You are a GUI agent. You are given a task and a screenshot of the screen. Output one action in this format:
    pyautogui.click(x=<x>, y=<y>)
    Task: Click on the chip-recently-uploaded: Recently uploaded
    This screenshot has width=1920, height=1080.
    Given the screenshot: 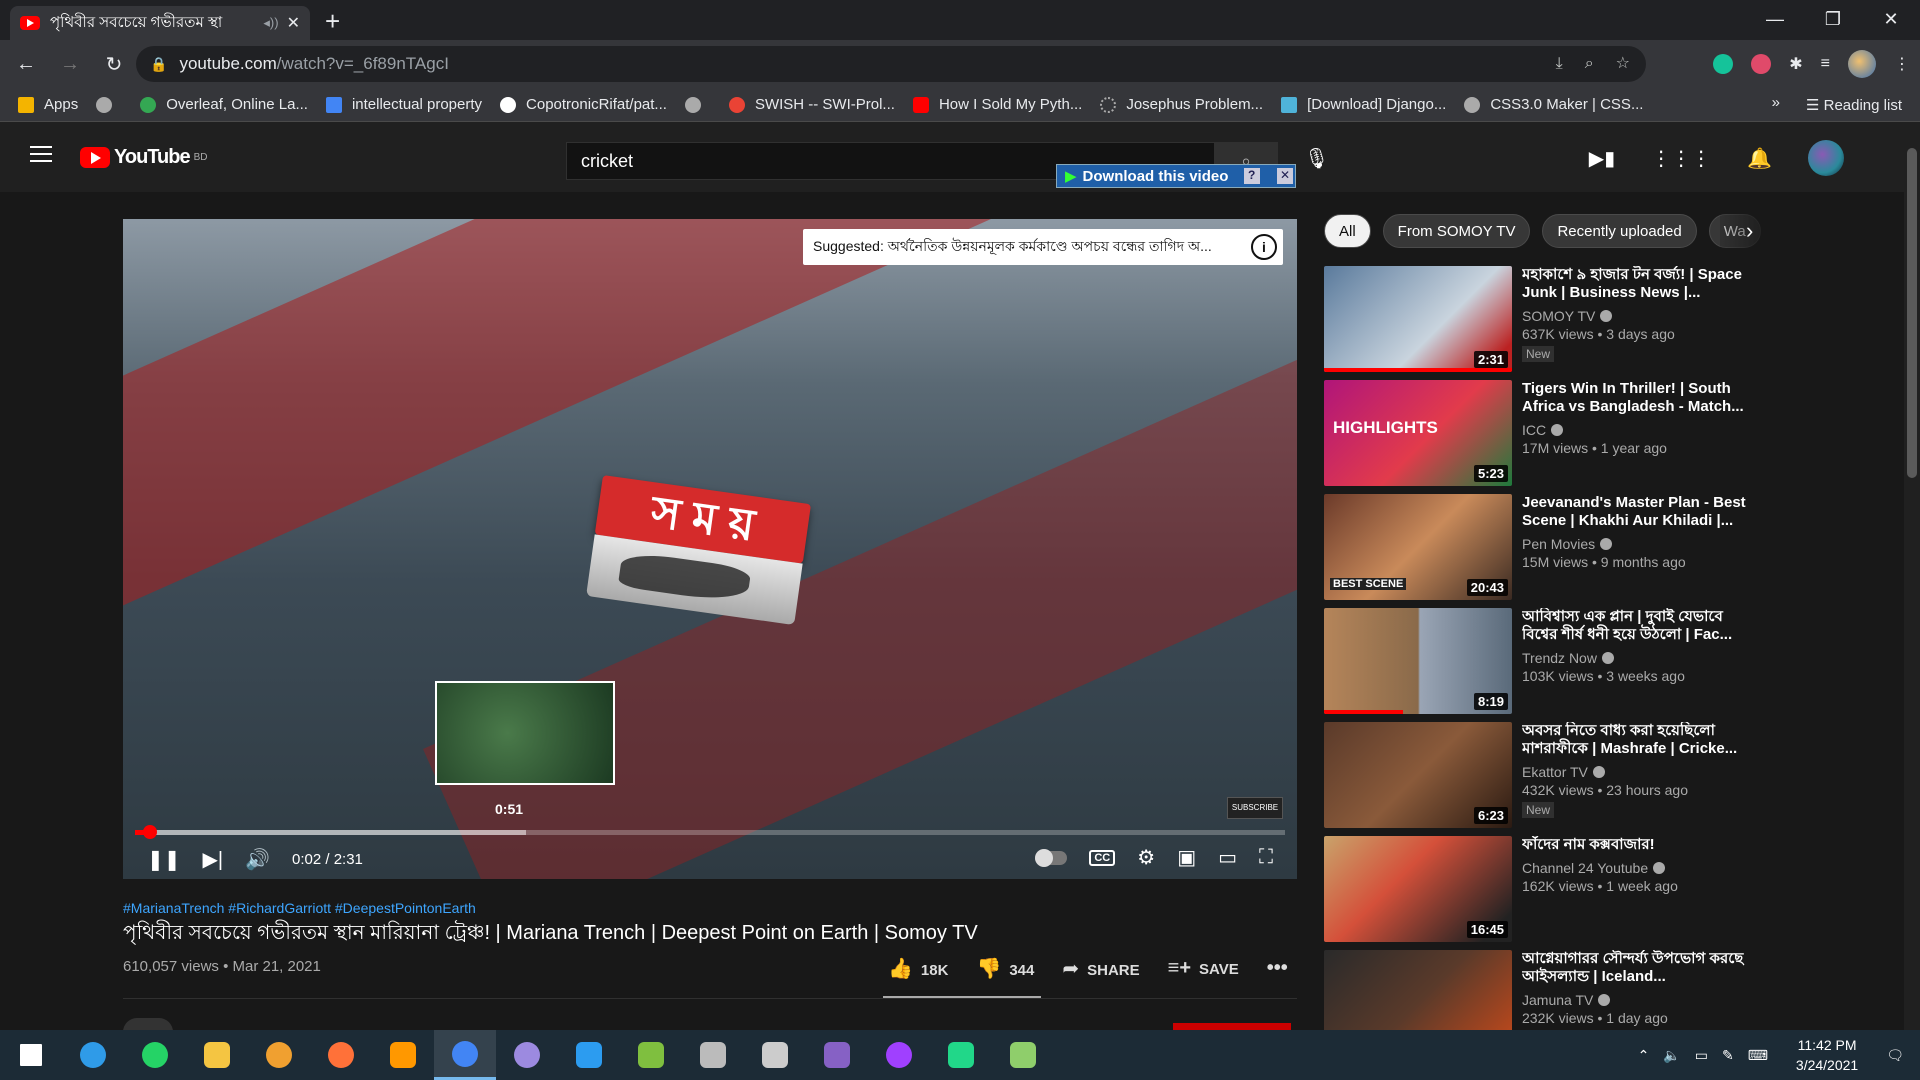 What is the action you would take?
    pyautogui.click(x=1619, y=231)
    